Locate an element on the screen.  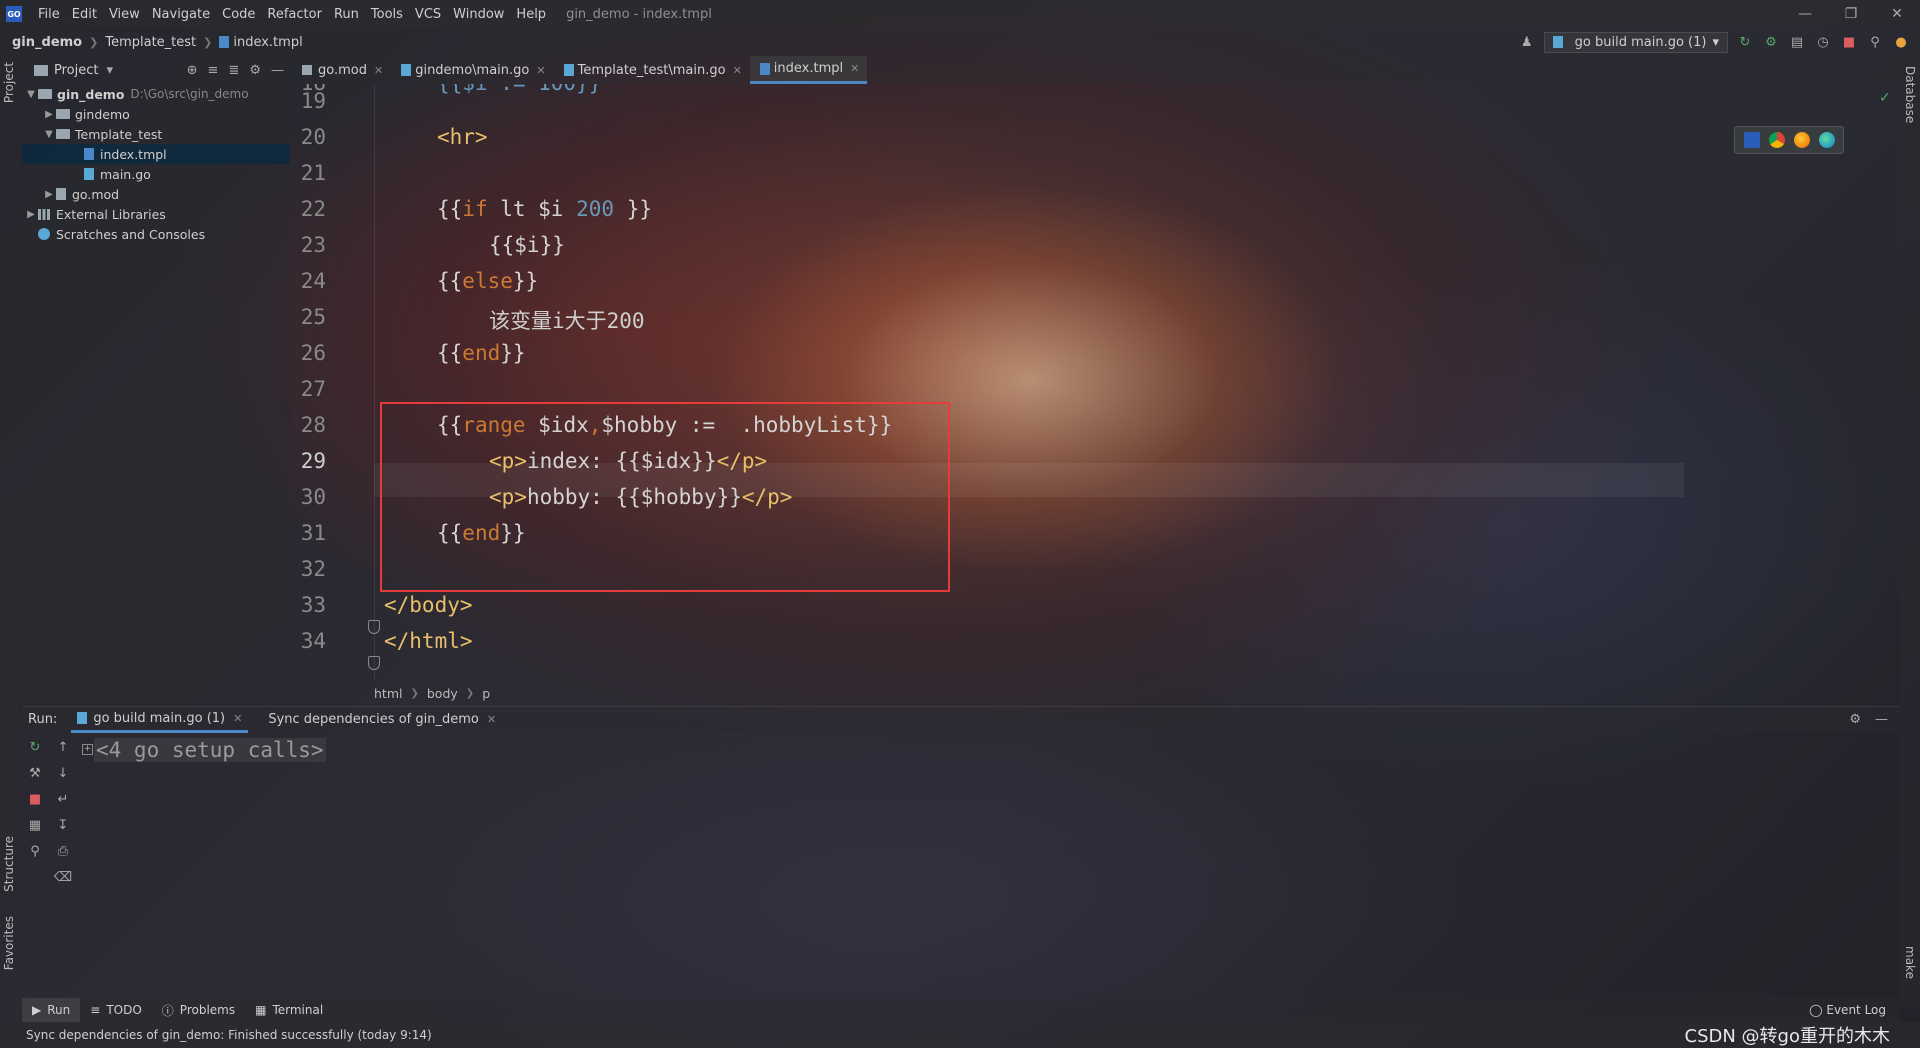
menu-tools: Tools is located at coordinates (387, 14).